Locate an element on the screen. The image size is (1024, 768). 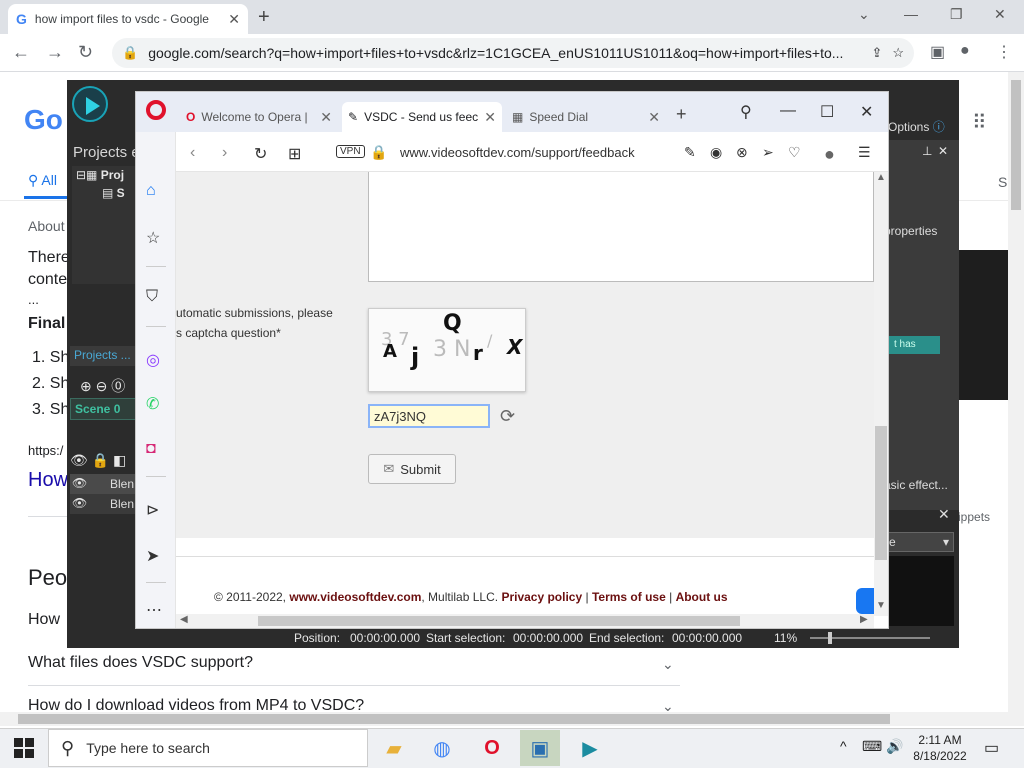
about-us-link: About us is located at coordinates (702, 597).